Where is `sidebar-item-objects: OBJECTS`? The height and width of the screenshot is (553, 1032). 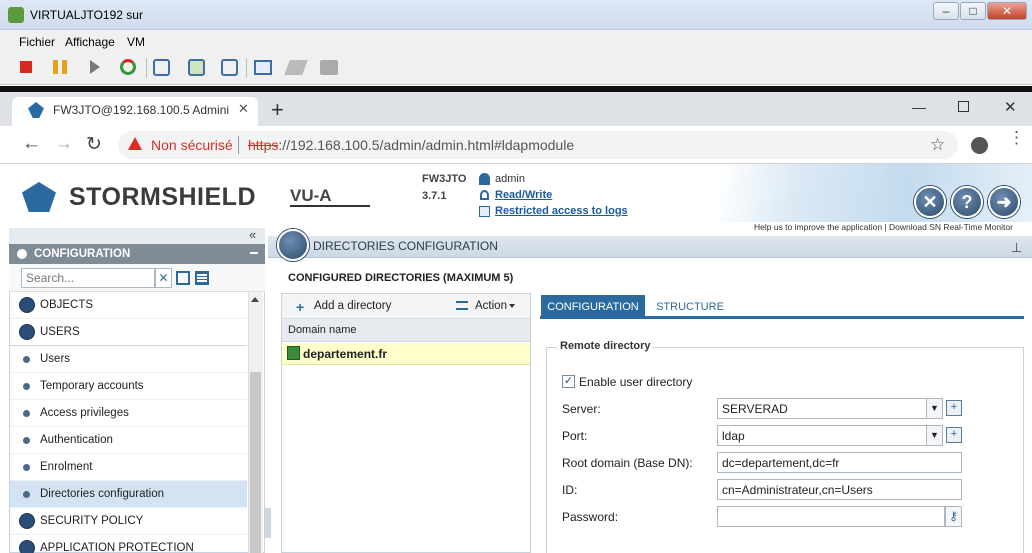 sidebar-item-objects: OBJECTS is located at coordinates (128, 305).